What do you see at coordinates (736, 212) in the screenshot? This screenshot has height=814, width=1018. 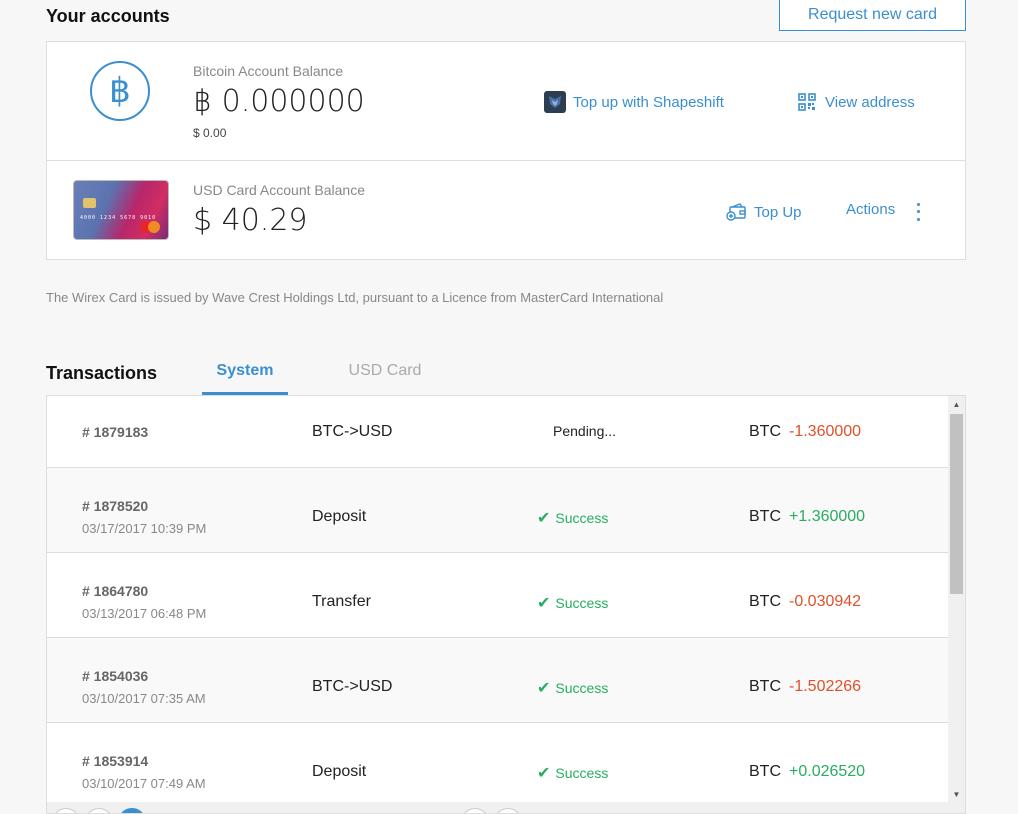 I see `wallet-plus-icon` at bounding box center [736, 212].